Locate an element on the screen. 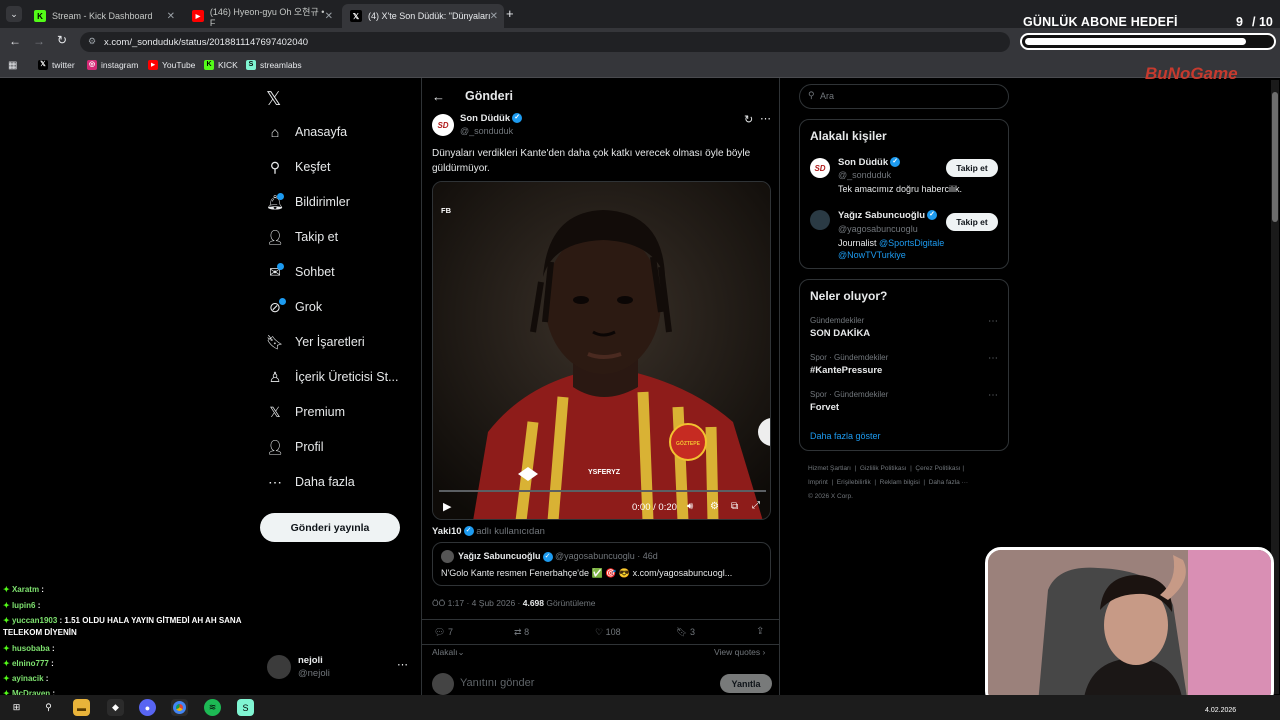  bookmark-twitter: 𝕏 twitter is located at coordinates (56, 65).